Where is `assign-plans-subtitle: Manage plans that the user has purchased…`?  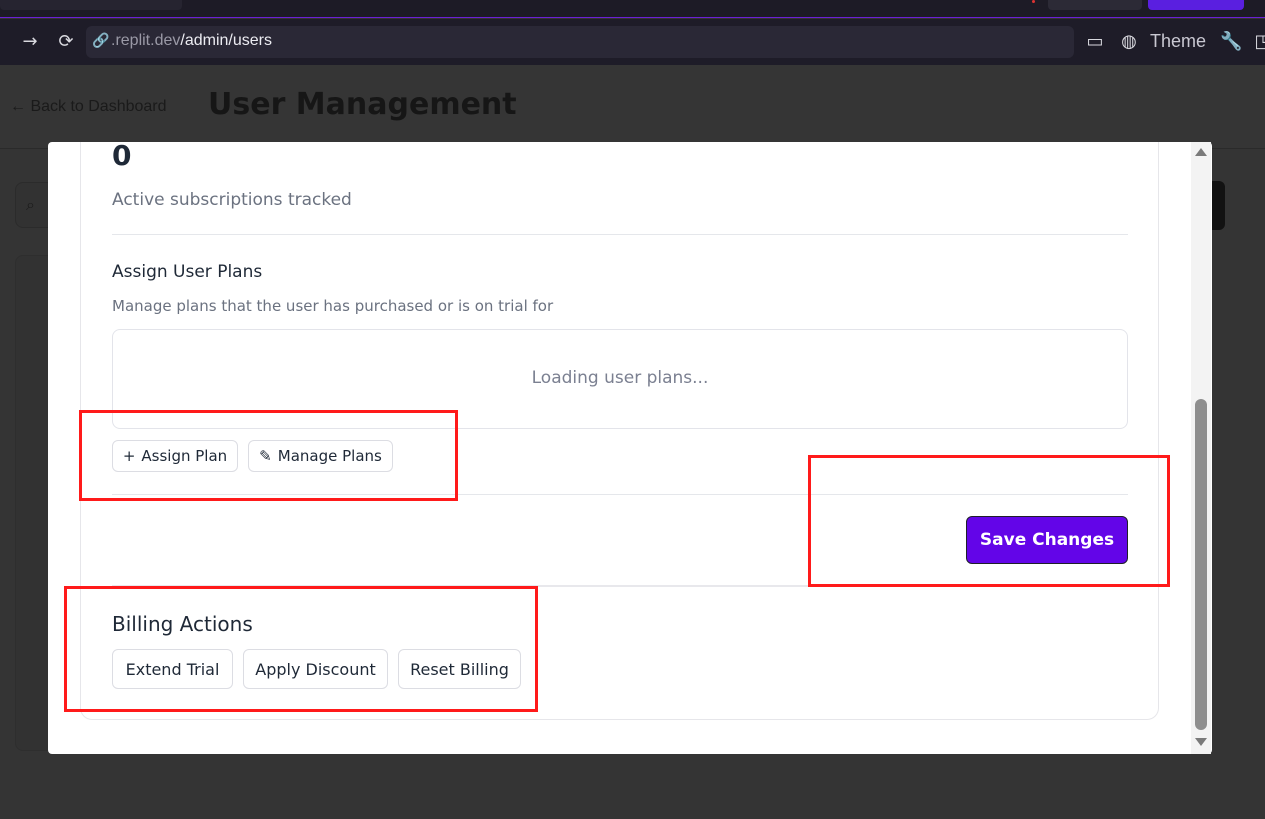 assign-plans-subtitle: Manage plans that the user has purchased… is located at coordinates (333, 306).